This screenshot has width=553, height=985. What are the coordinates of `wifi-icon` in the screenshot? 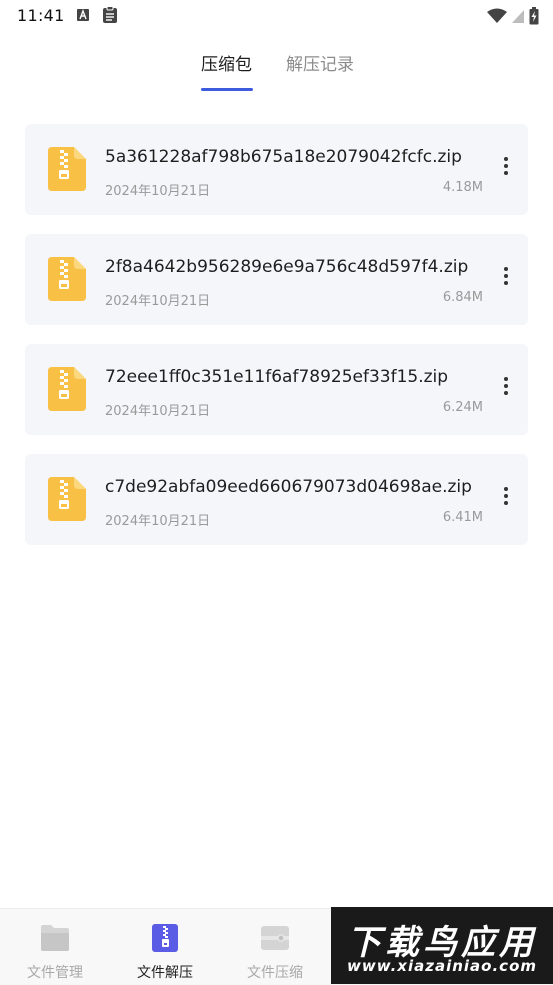 It's located at (497, 15).